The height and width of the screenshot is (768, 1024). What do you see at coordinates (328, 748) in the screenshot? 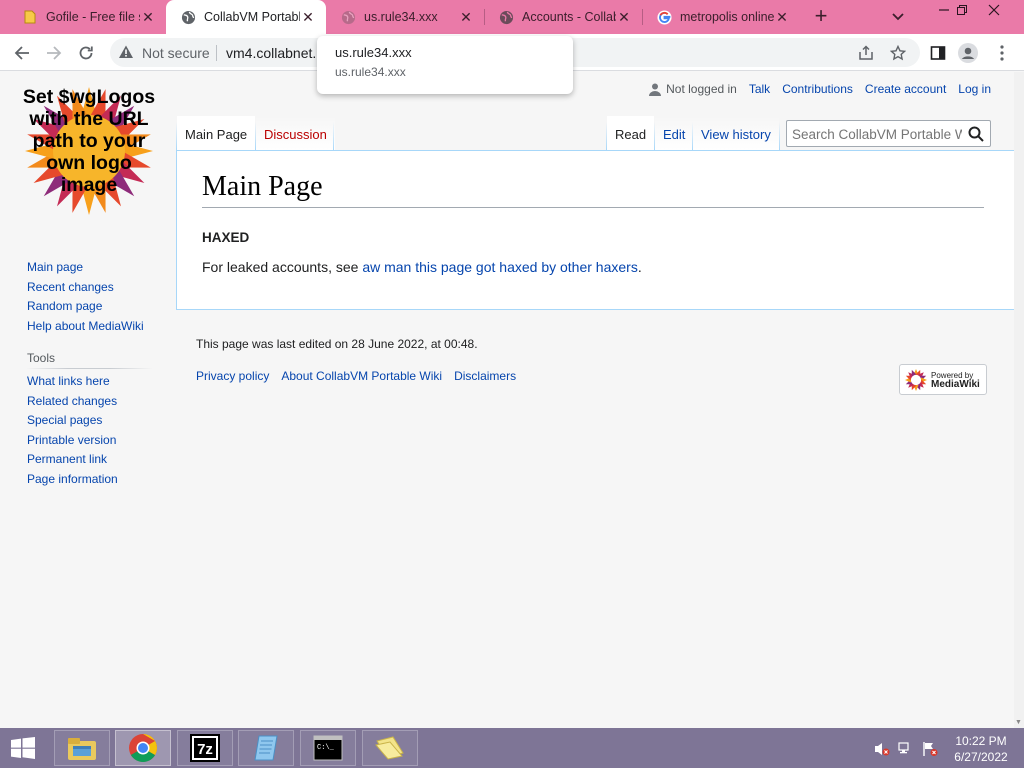
I see `taskbar-command-prompt: C:\_` at bounding box center [328, 748].